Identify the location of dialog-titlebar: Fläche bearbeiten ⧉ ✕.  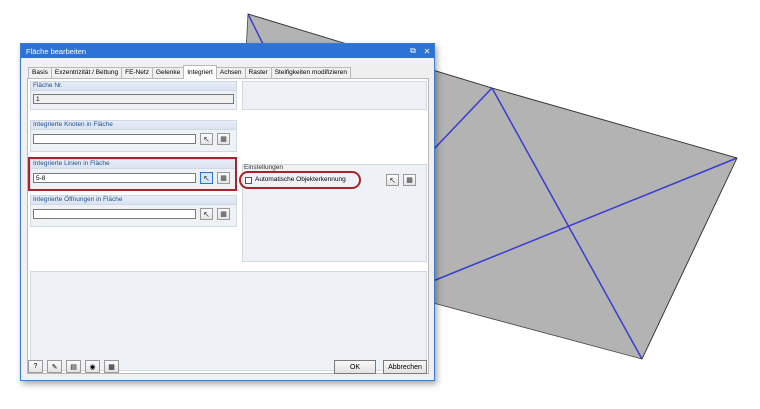
(227, 51).